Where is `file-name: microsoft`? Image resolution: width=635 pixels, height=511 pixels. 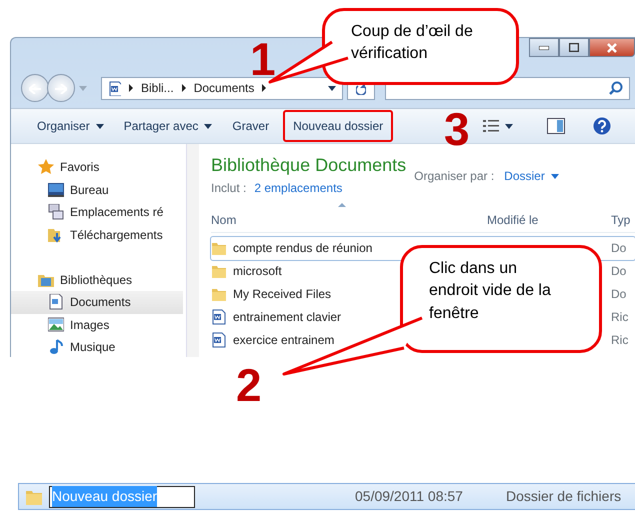
file-name: microsoft is located at coordinates (257, 271).